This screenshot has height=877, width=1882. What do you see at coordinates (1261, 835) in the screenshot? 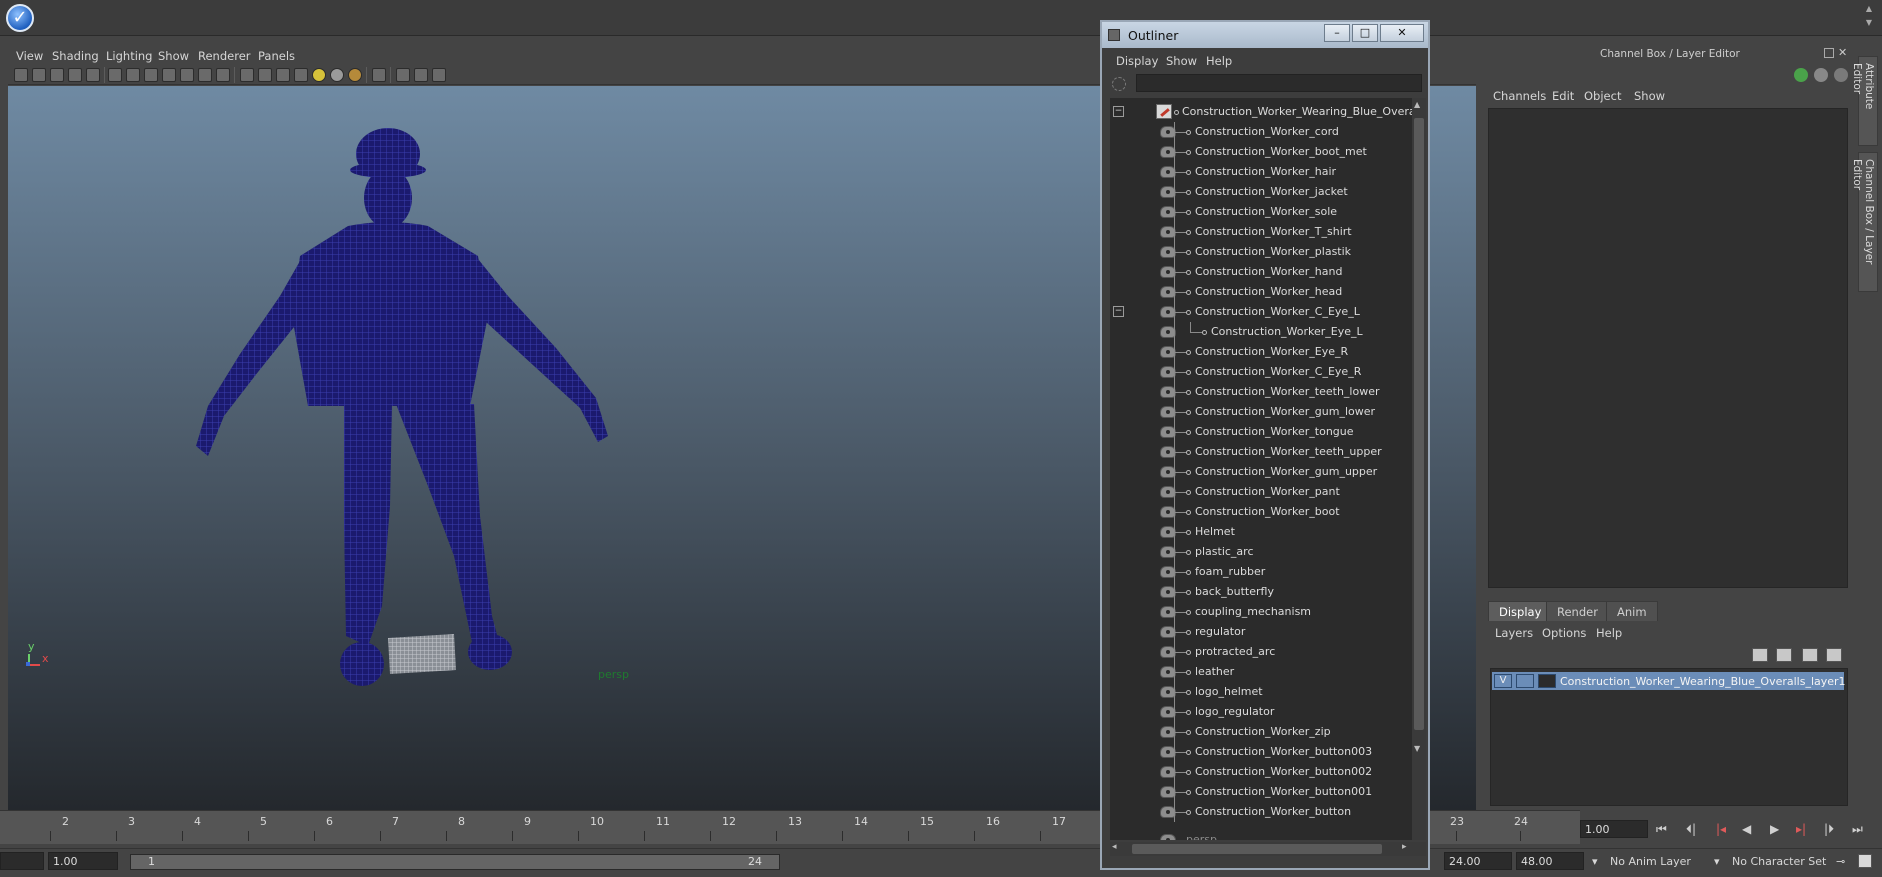
I see `outliner-camera-row: persp` at bounding box center [1261, 835].